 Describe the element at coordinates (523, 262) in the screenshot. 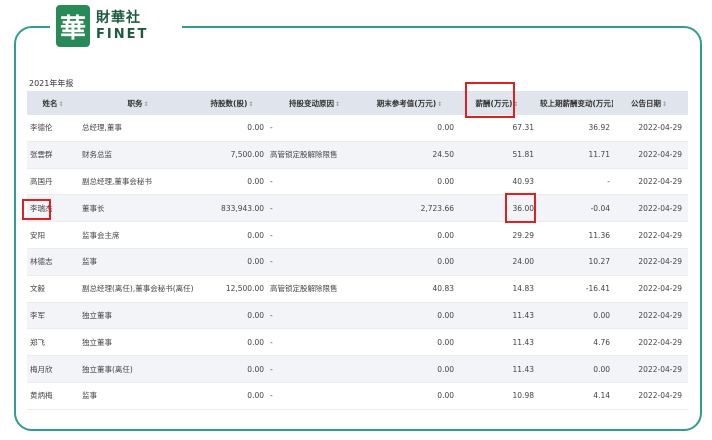

I see `cell-compensation: 24.00` at that location.